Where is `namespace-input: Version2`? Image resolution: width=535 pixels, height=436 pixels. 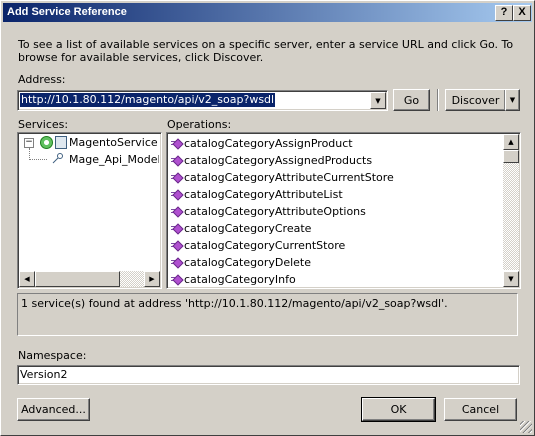
namespace-input: Version2 is located at coordinates (43, 374).